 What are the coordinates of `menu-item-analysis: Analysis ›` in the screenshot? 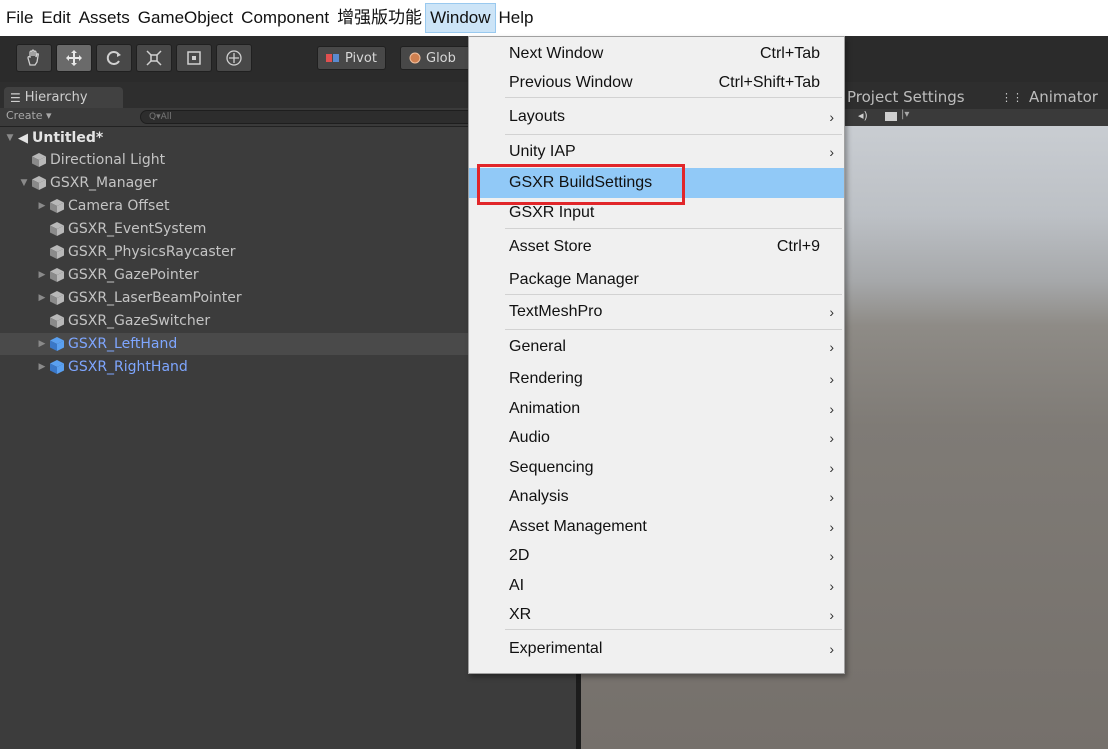 It's located at (656, 498).